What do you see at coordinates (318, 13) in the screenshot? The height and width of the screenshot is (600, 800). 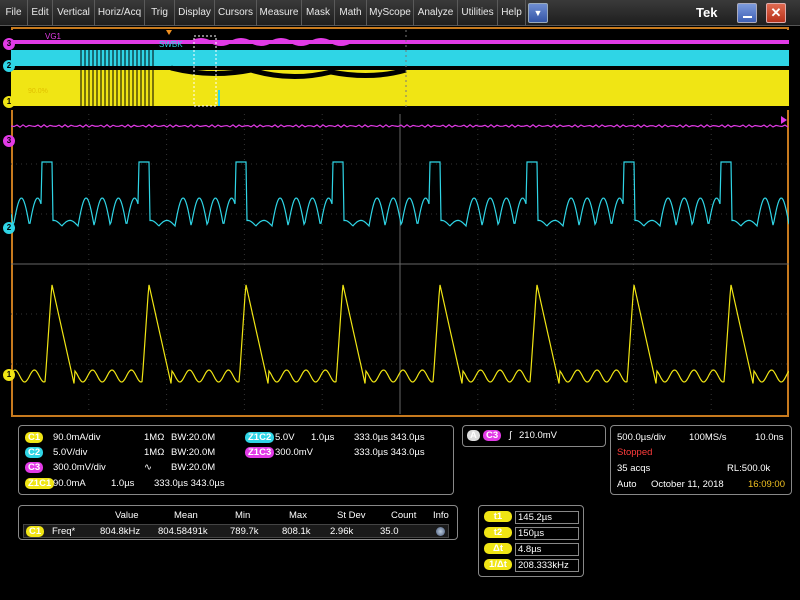 I see `menu-mask: Mask` at bounding box center [318, 13].